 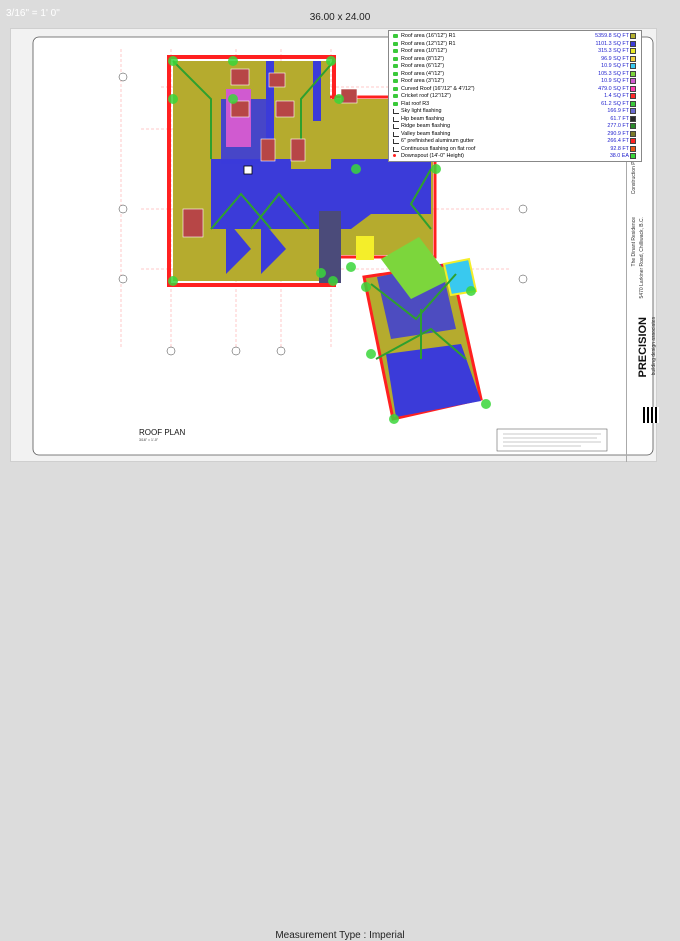 What do you see at coordinates (426, 133) in the screenshot?
I see `legend-label: Valley beam flashing` at bounding box center [426, 133].